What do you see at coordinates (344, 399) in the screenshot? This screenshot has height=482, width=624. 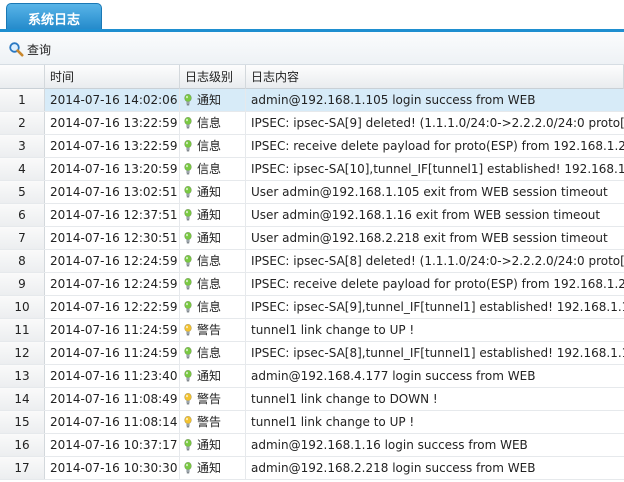 I see `log-content: tunnel1 link change to DOWN !` at bounding box center [344, 399].